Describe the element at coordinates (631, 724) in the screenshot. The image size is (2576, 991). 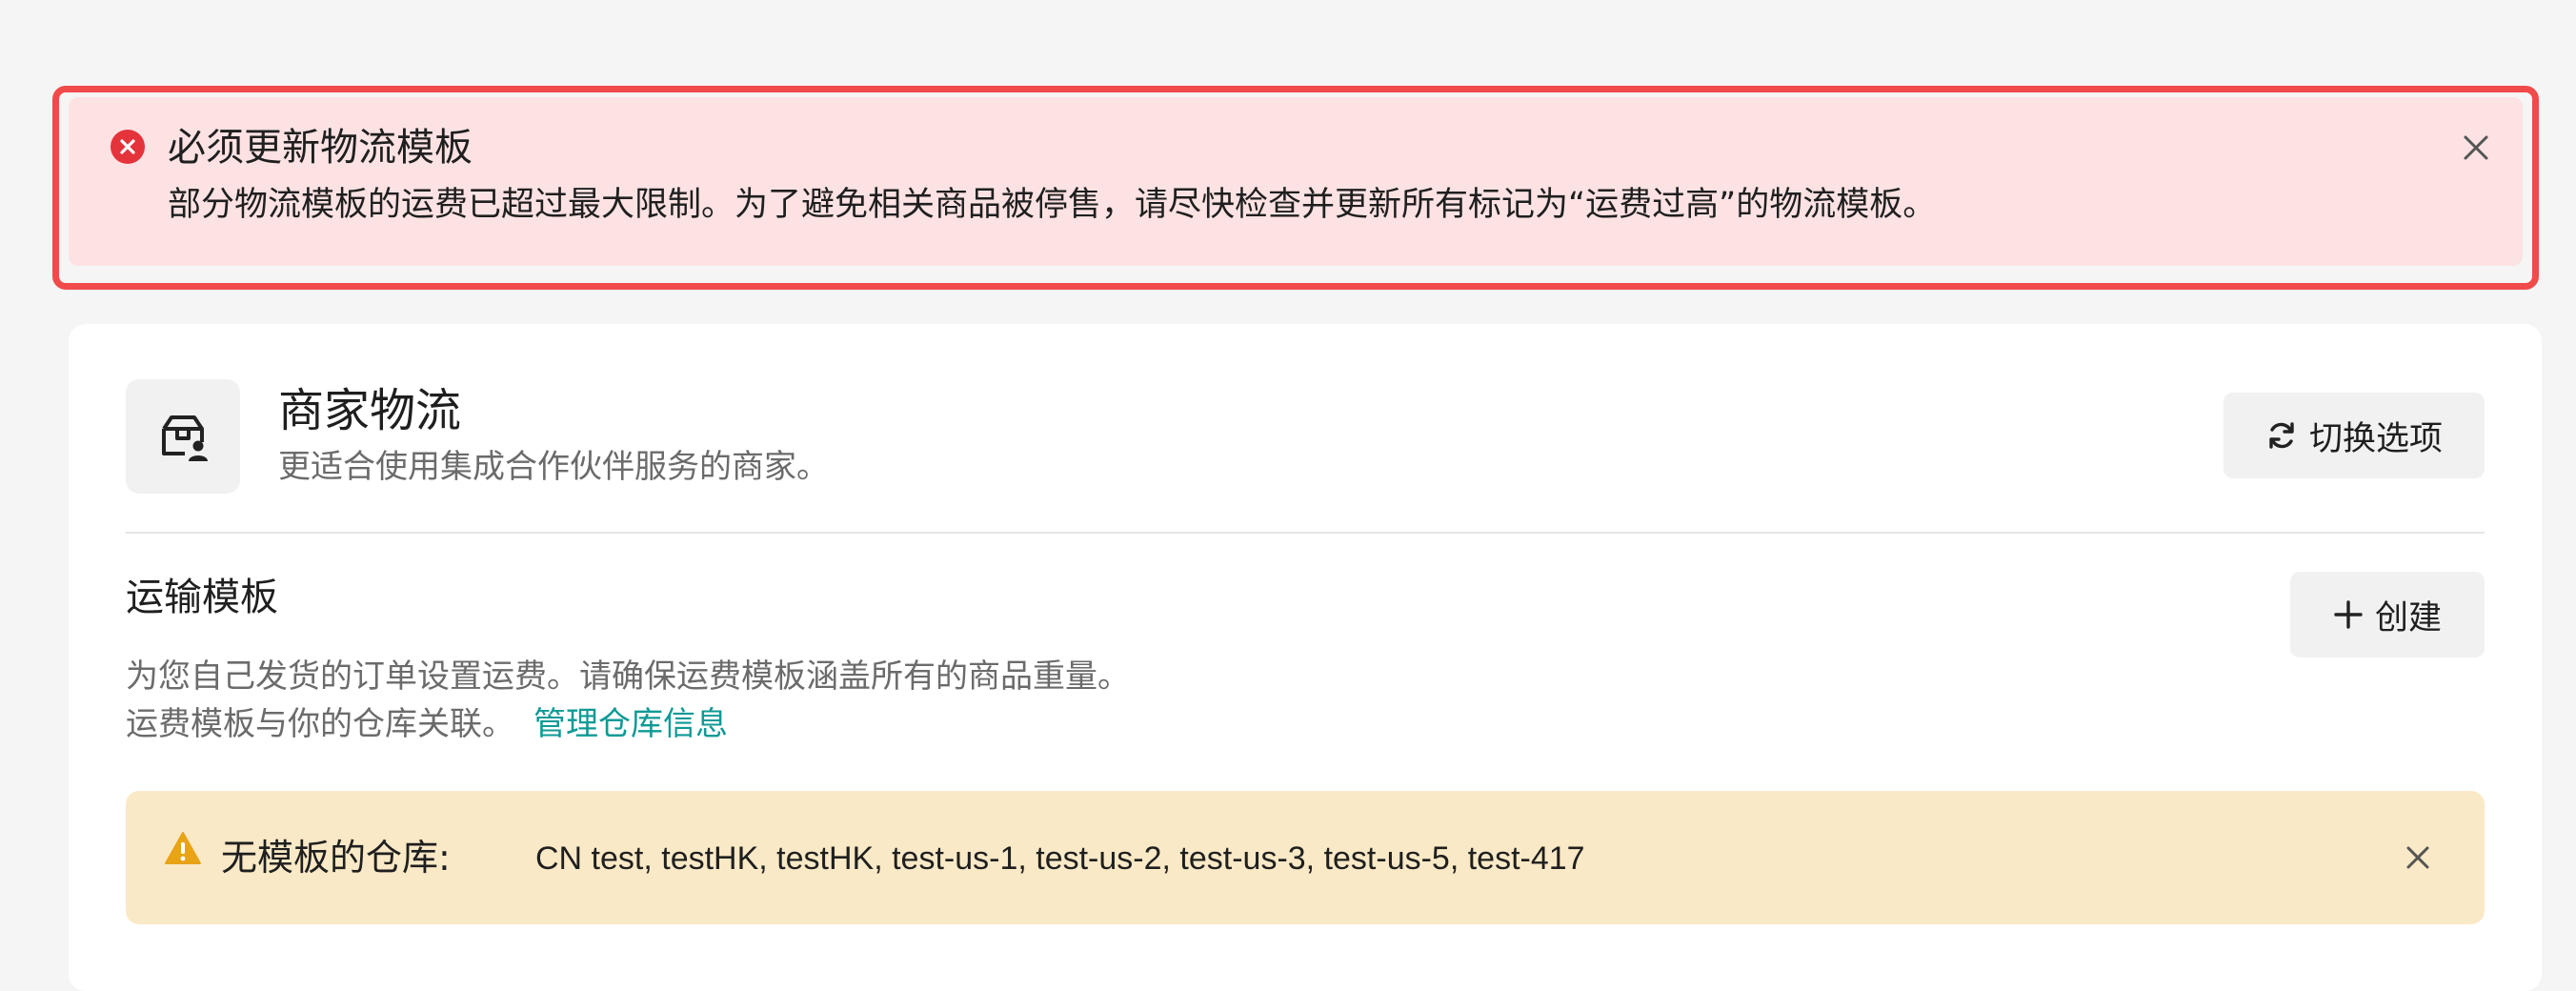
I see `manage-warehouse-link: 管理仓库信息` at that location.